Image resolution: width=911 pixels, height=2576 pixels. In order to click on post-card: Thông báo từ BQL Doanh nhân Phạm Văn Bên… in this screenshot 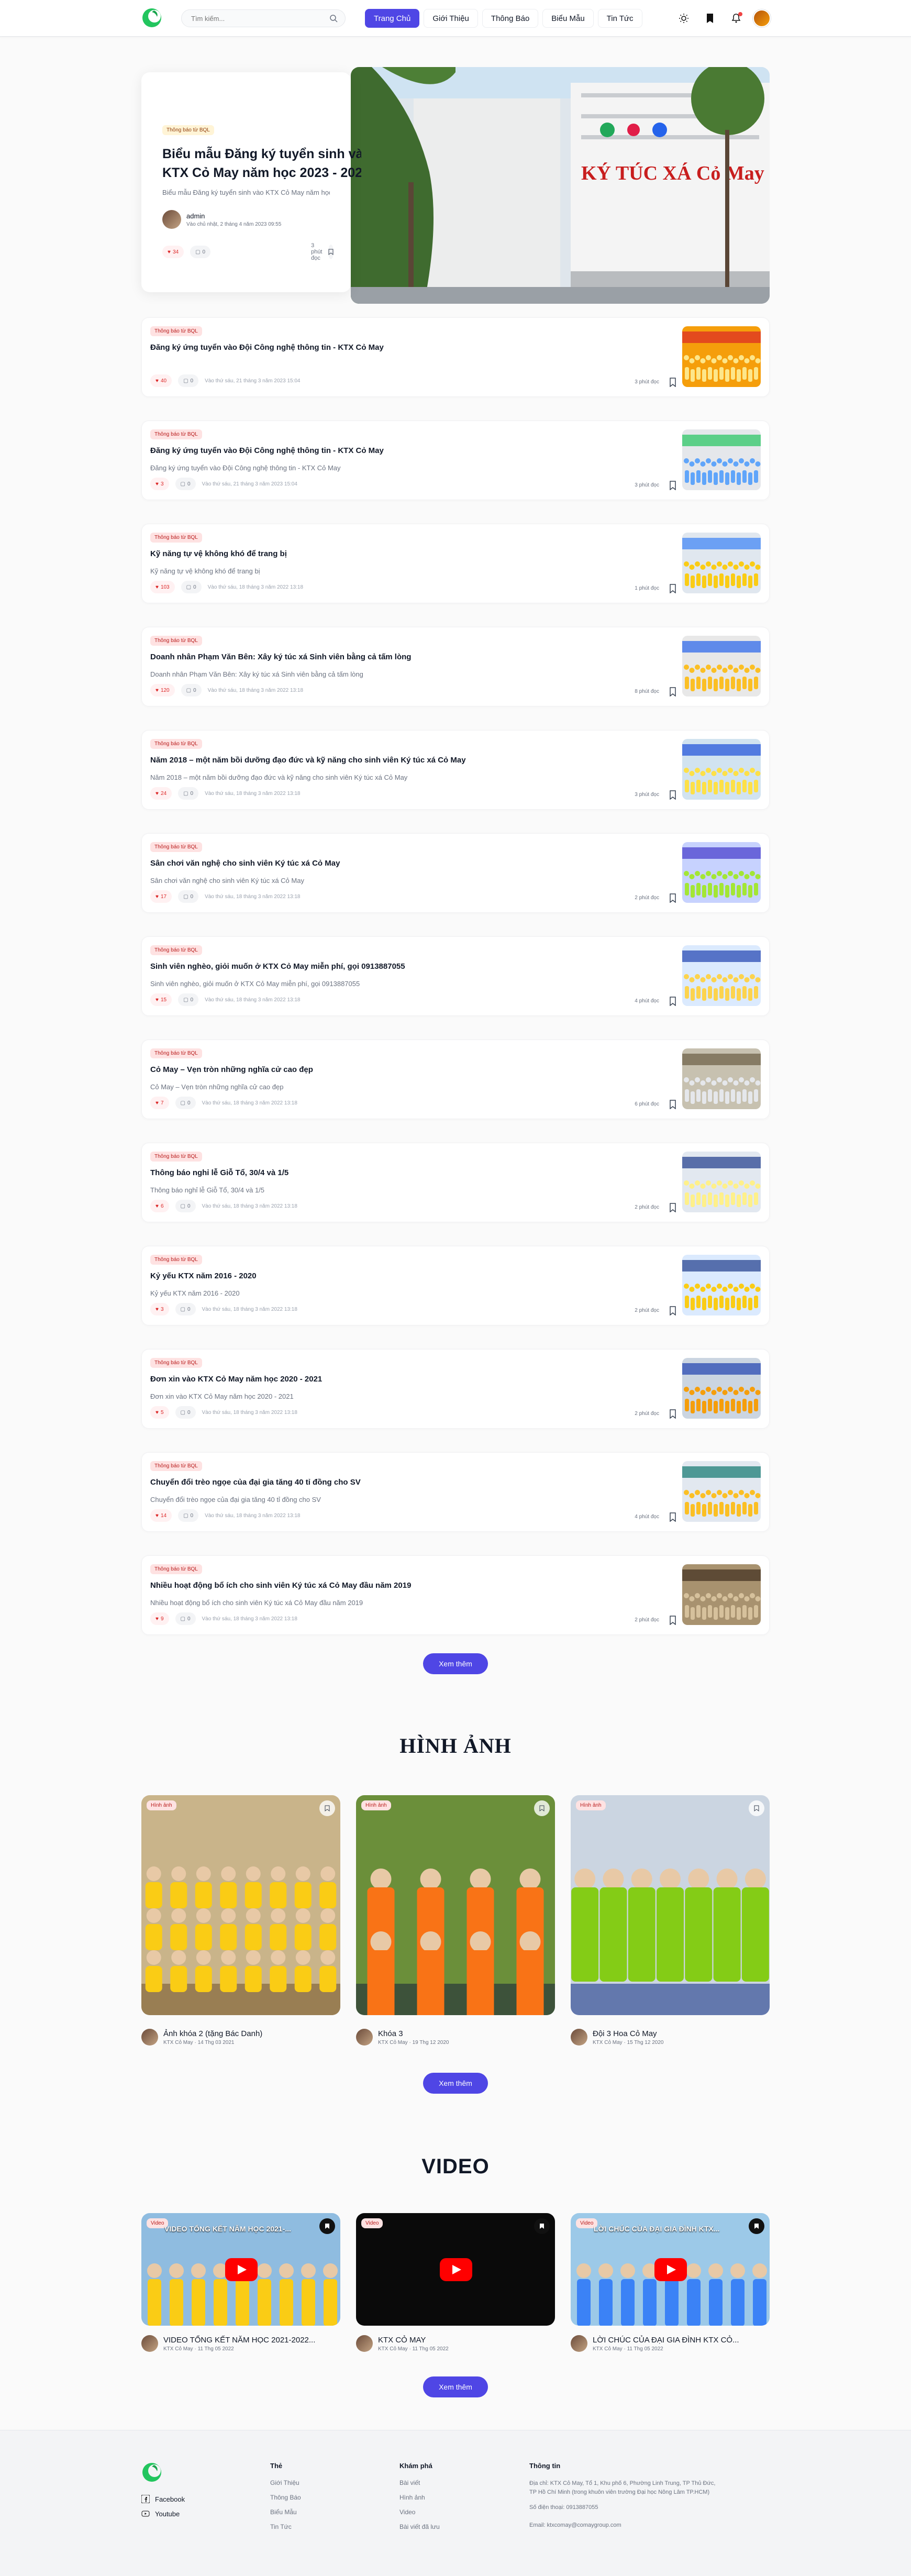, I will do `click(455, 666)`.